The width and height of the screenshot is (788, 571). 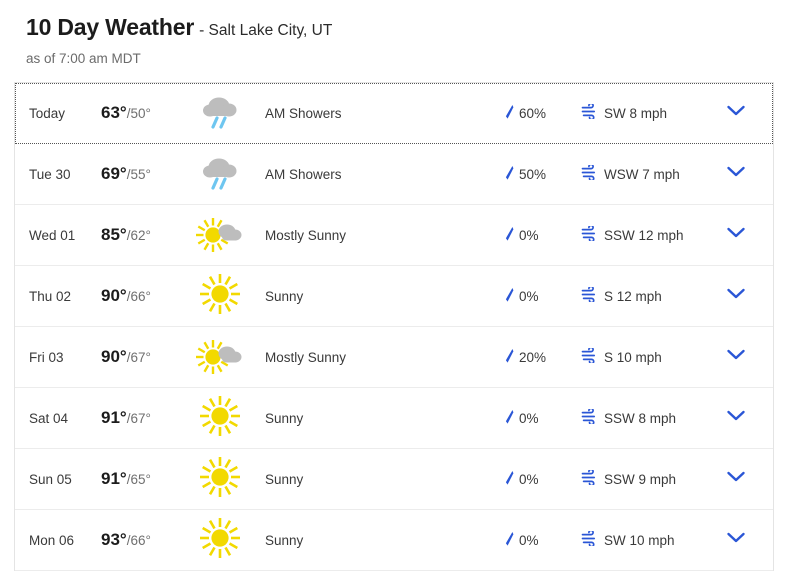 What do you see at coordinates (144, 174) in the screenshot?
I see `forecast-temperature: 69°/55°` at bounding box center [144, 174].